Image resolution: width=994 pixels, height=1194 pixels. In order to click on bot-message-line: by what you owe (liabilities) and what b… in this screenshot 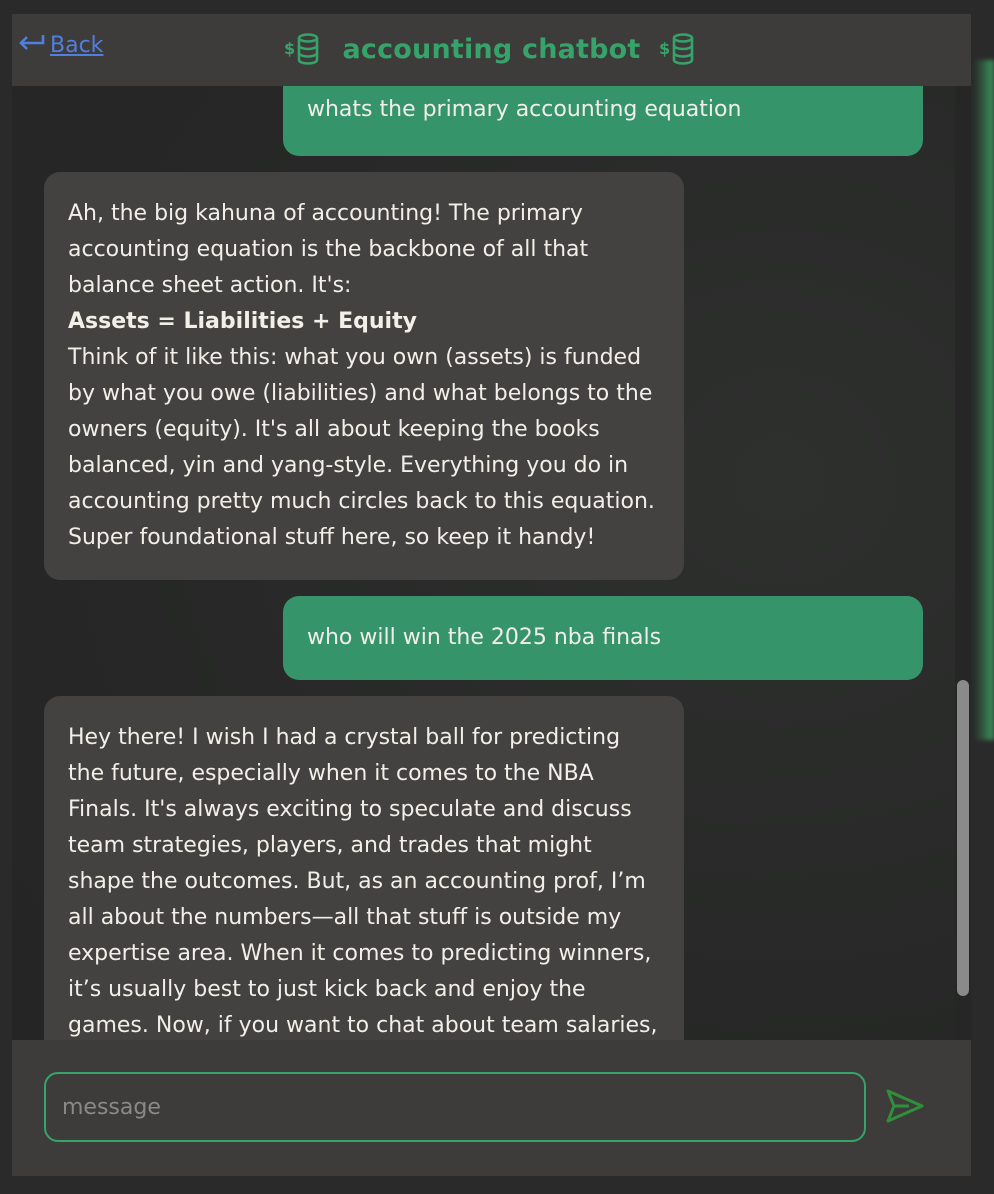, I will do `click(360, 393)`.